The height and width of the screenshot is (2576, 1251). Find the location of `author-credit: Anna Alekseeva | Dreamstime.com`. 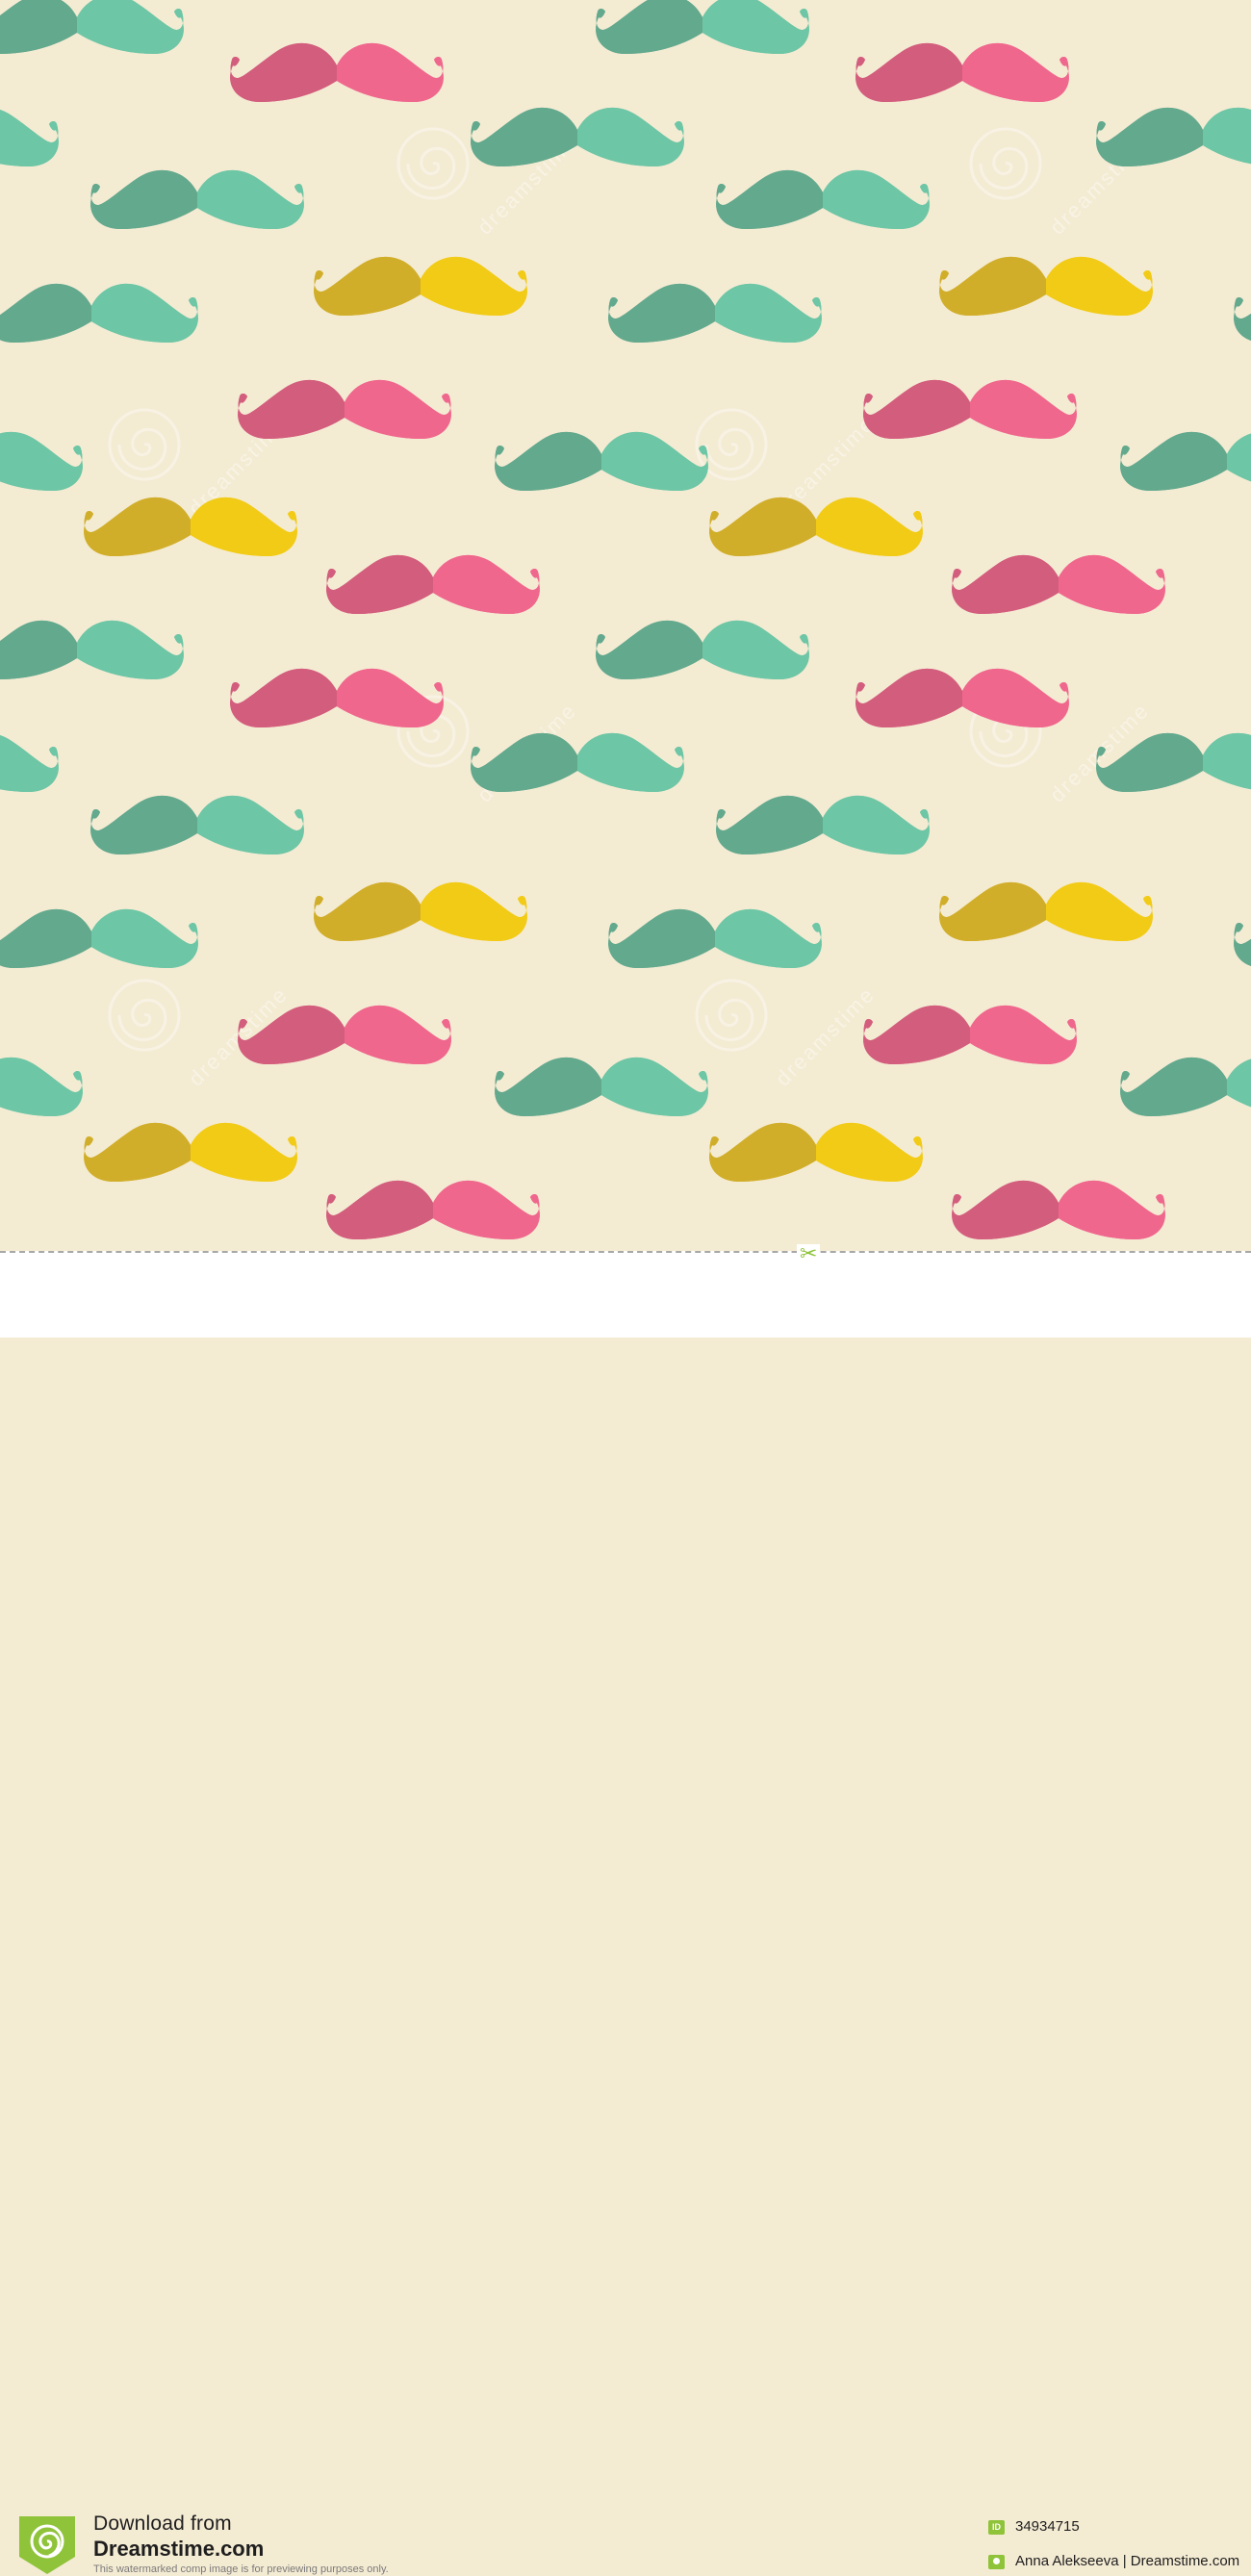

author-credit: Anna Alekseeva | Dreamstime.com is located at coordinates (1127, 2561).